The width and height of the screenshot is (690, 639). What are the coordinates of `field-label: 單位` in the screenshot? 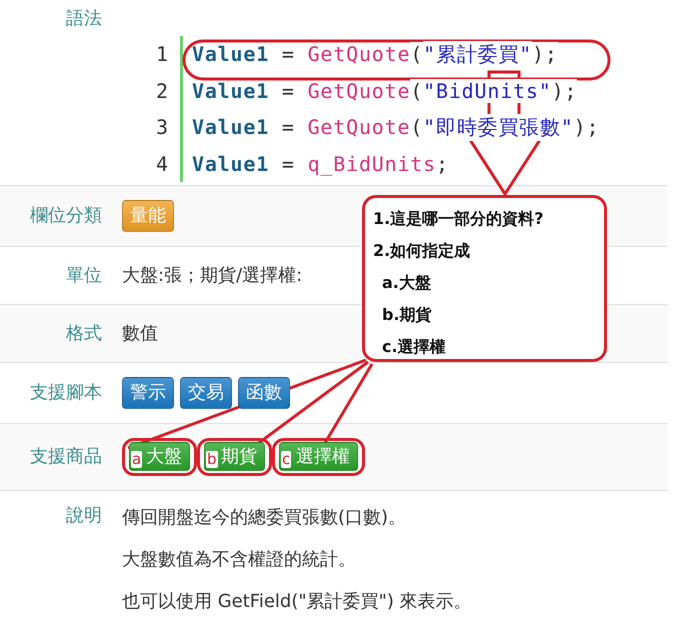 It's located at (83, 276).